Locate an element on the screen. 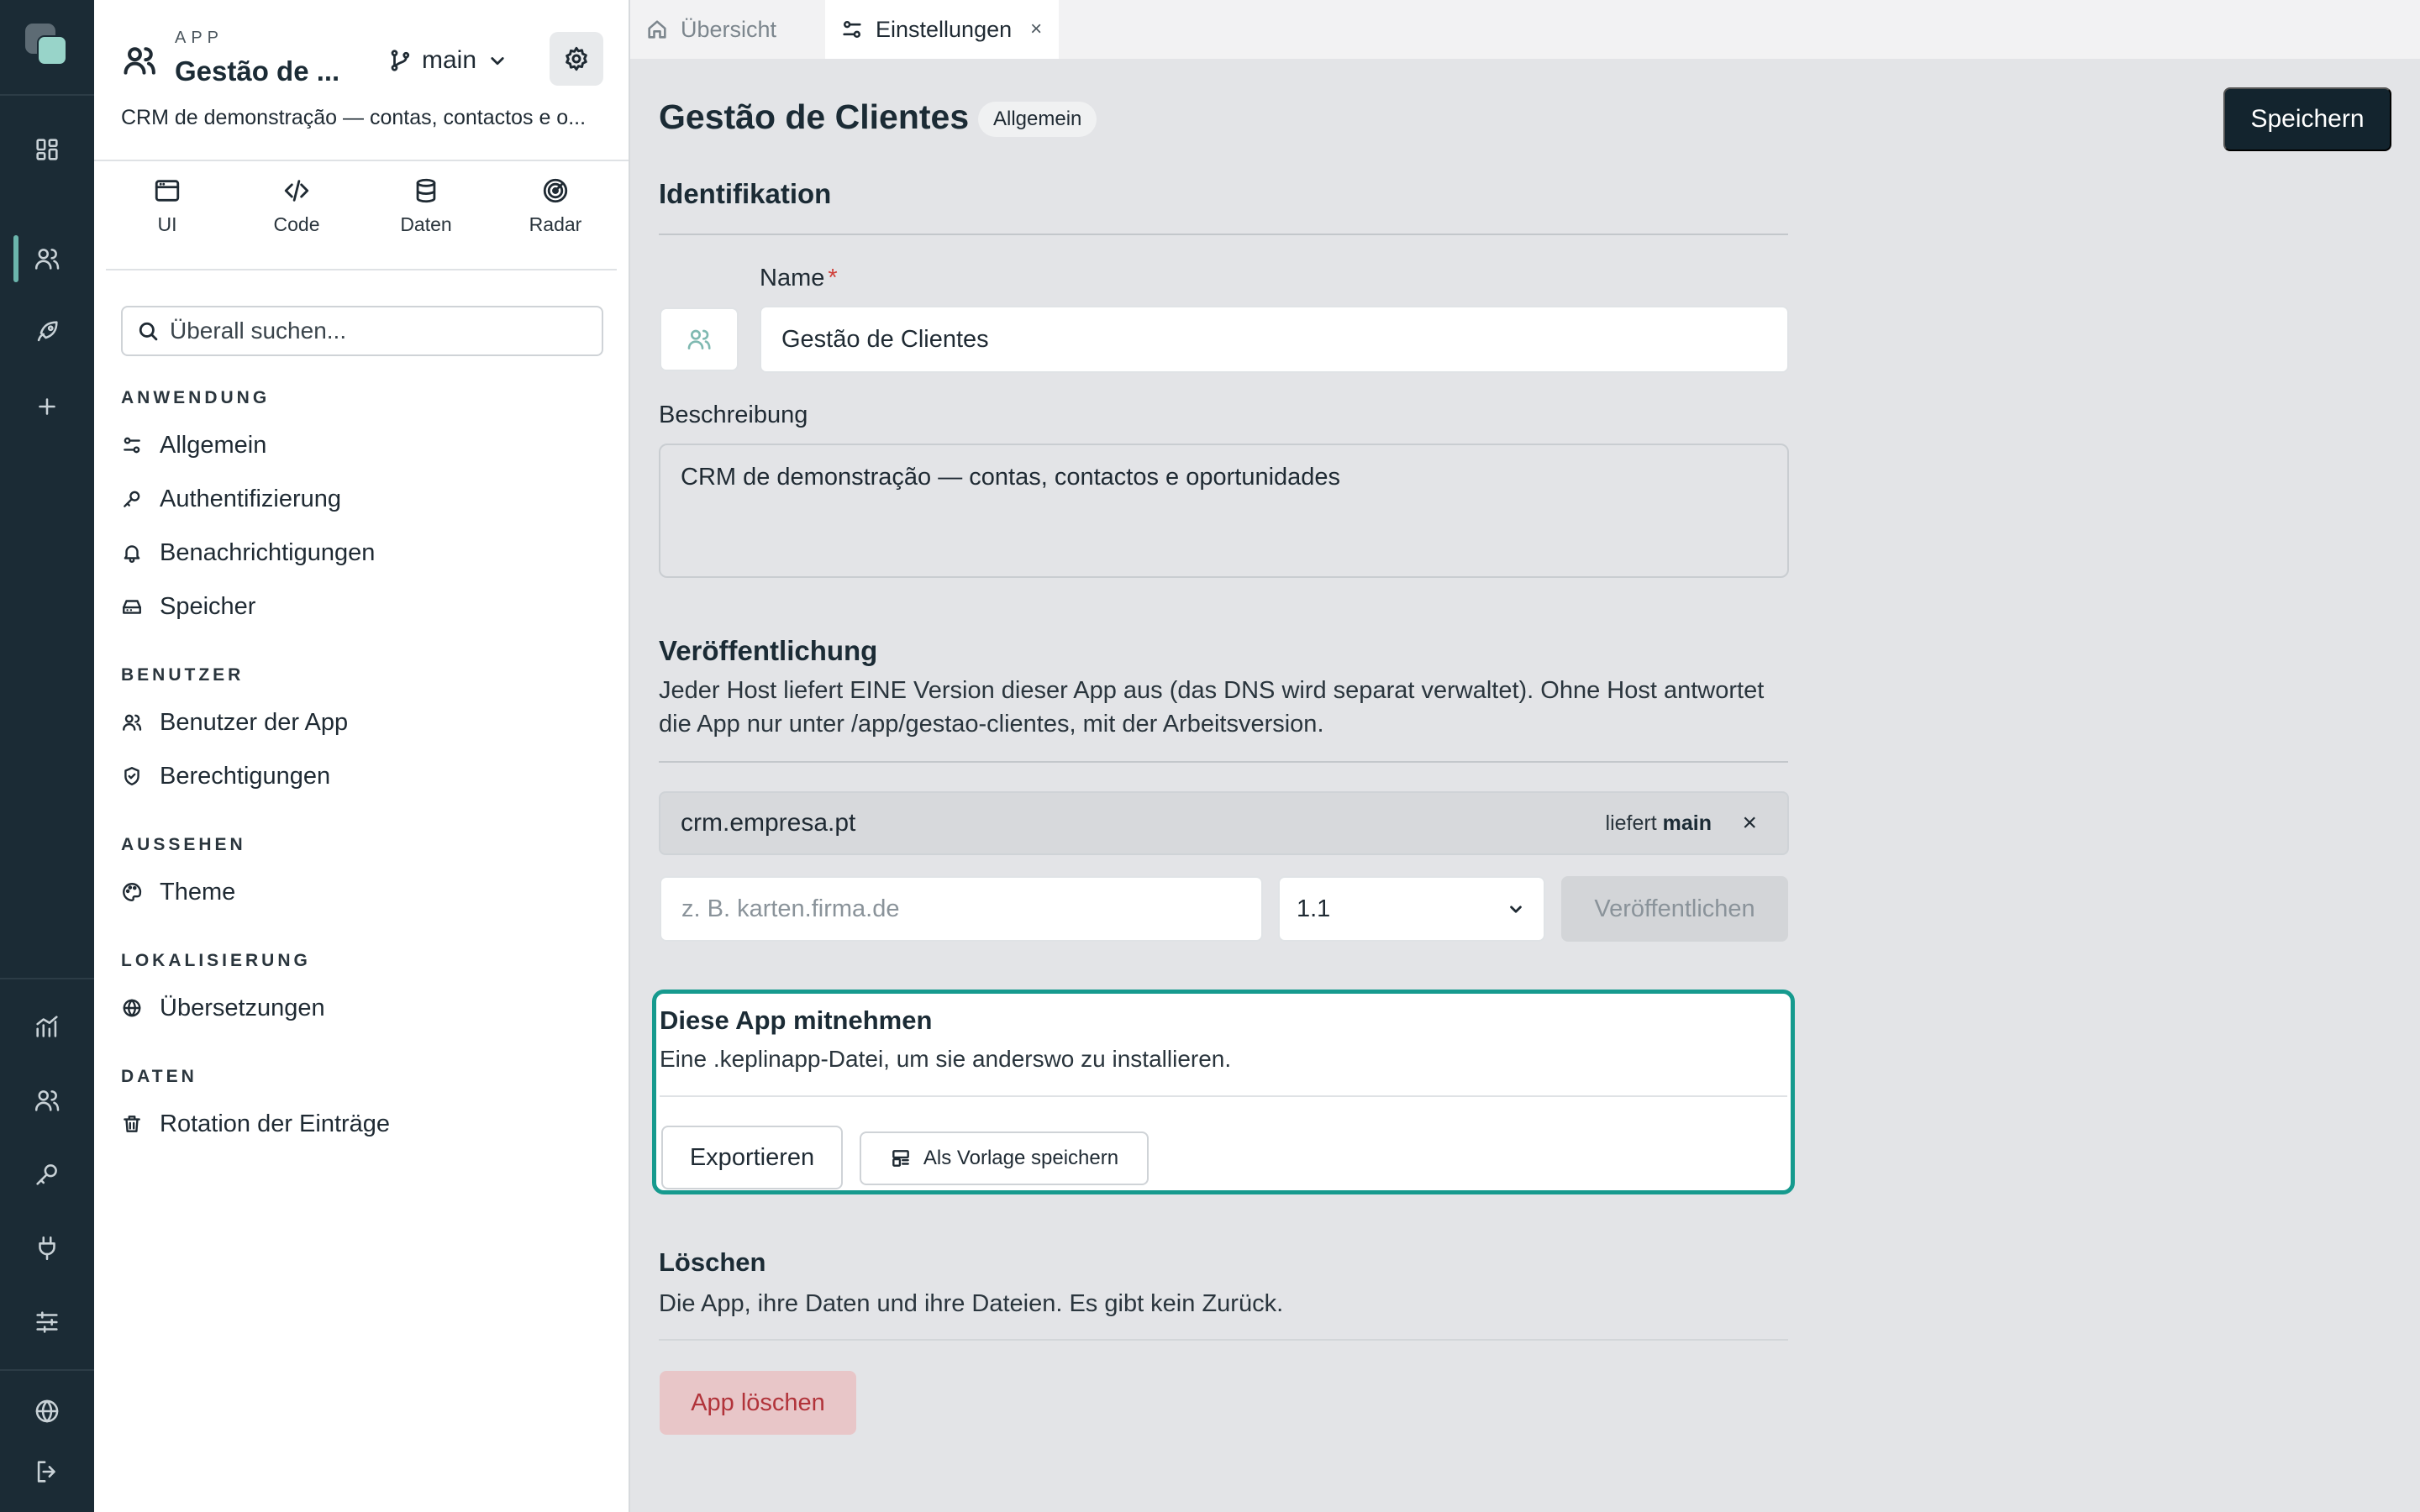 Image resolution: width=2420 pixels, height=1512 pixels. tab-bar: Übersicht Einstellungen × is located at coordinates (1525, 29).